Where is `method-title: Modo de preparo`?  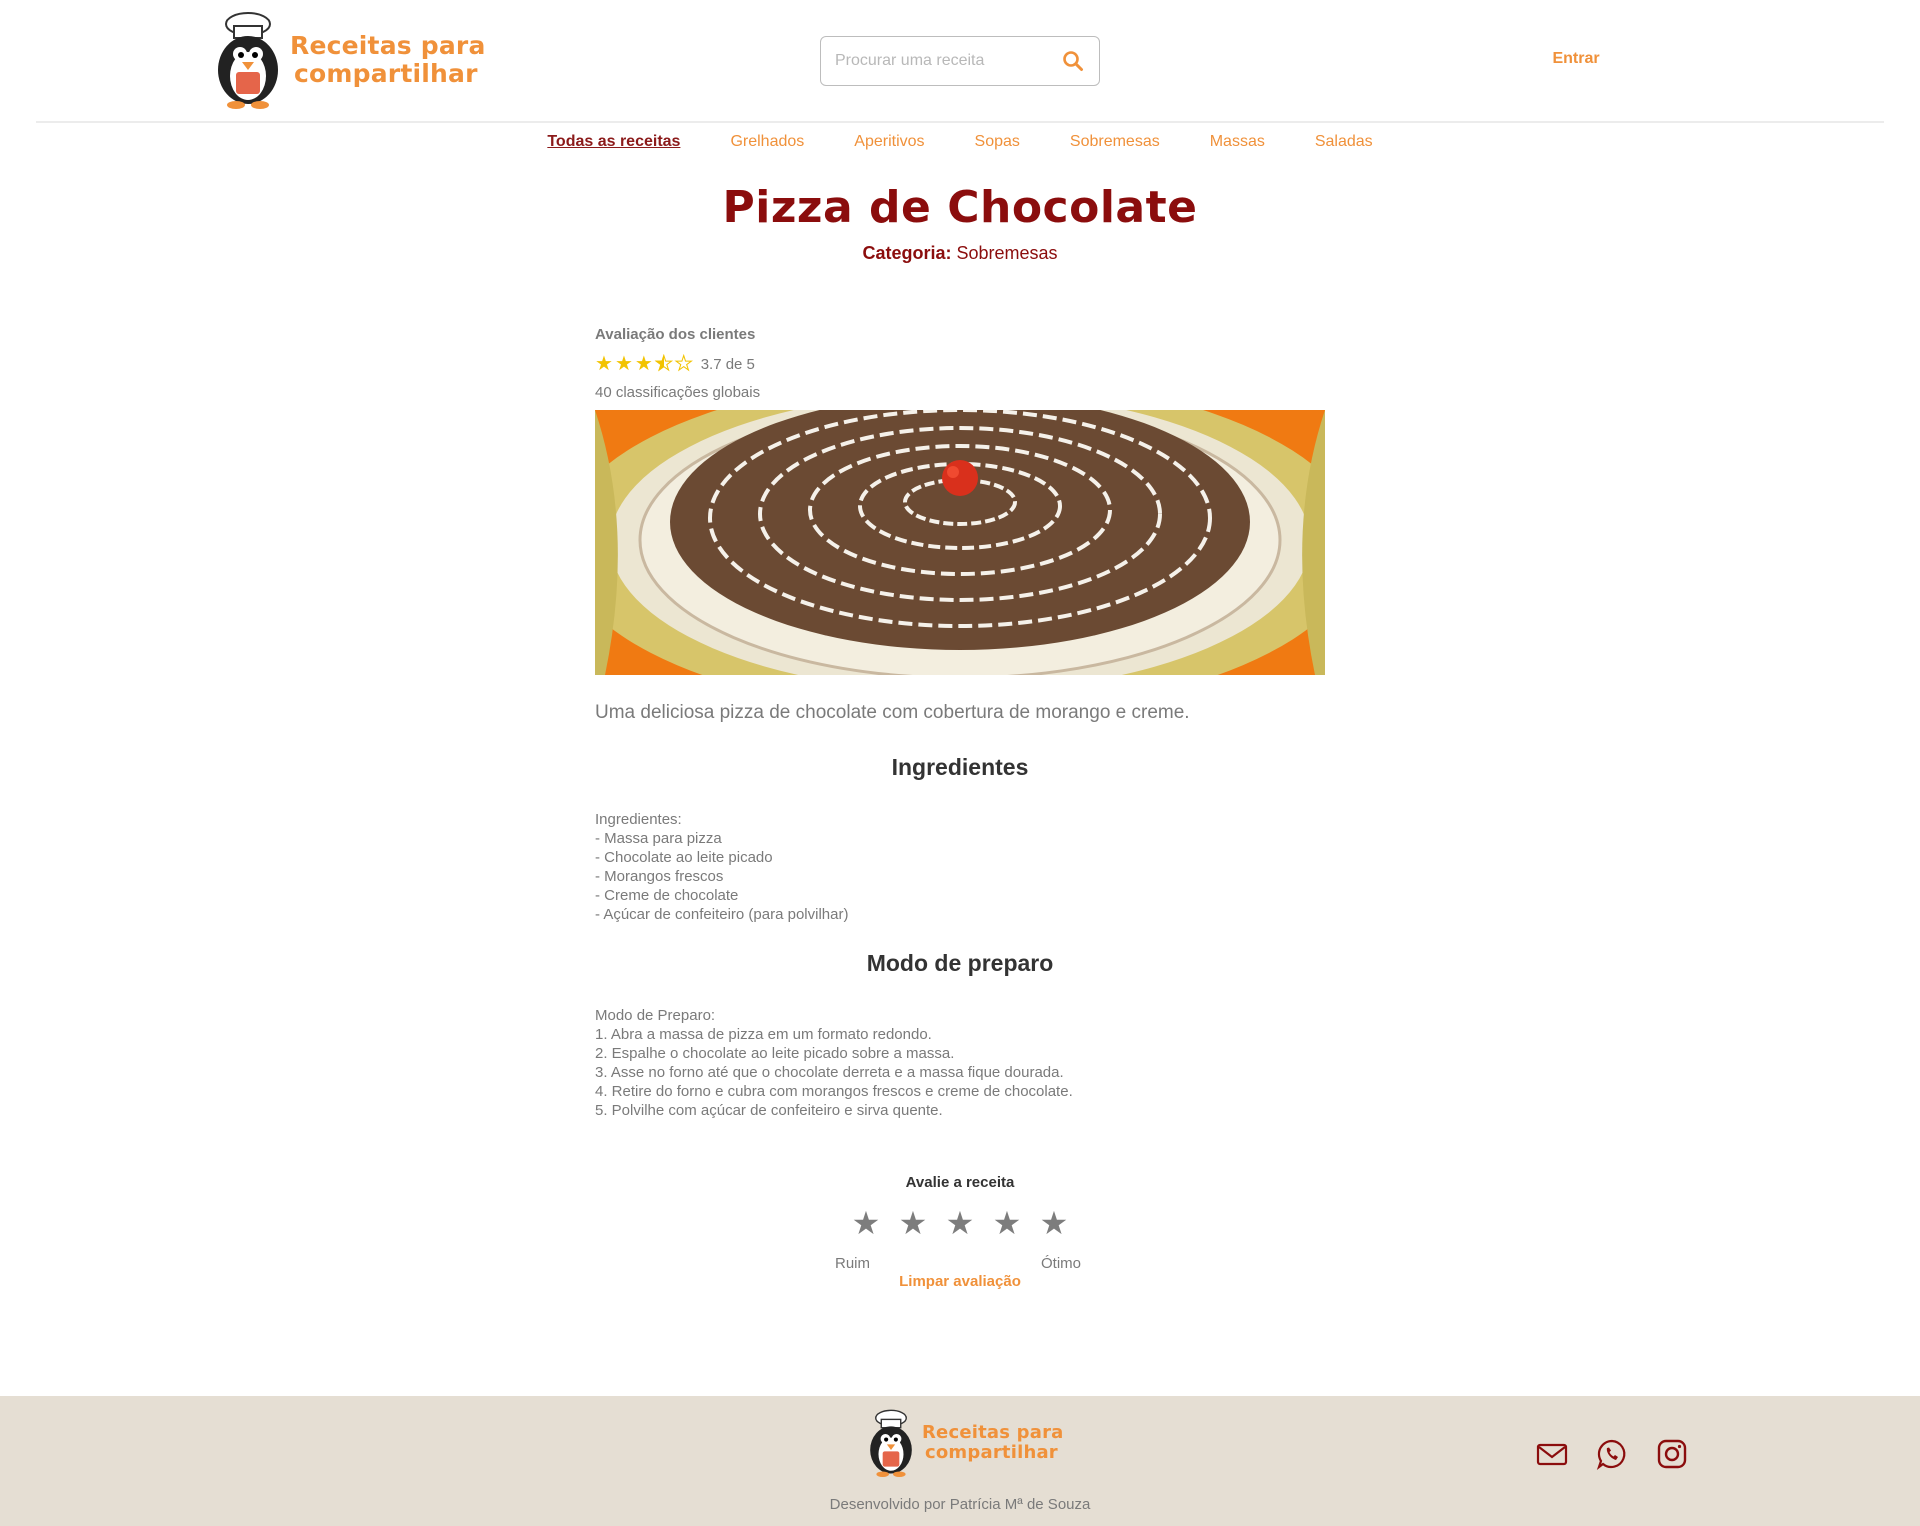 method-title: Modo de preparo is located at coordinates (960, 963).